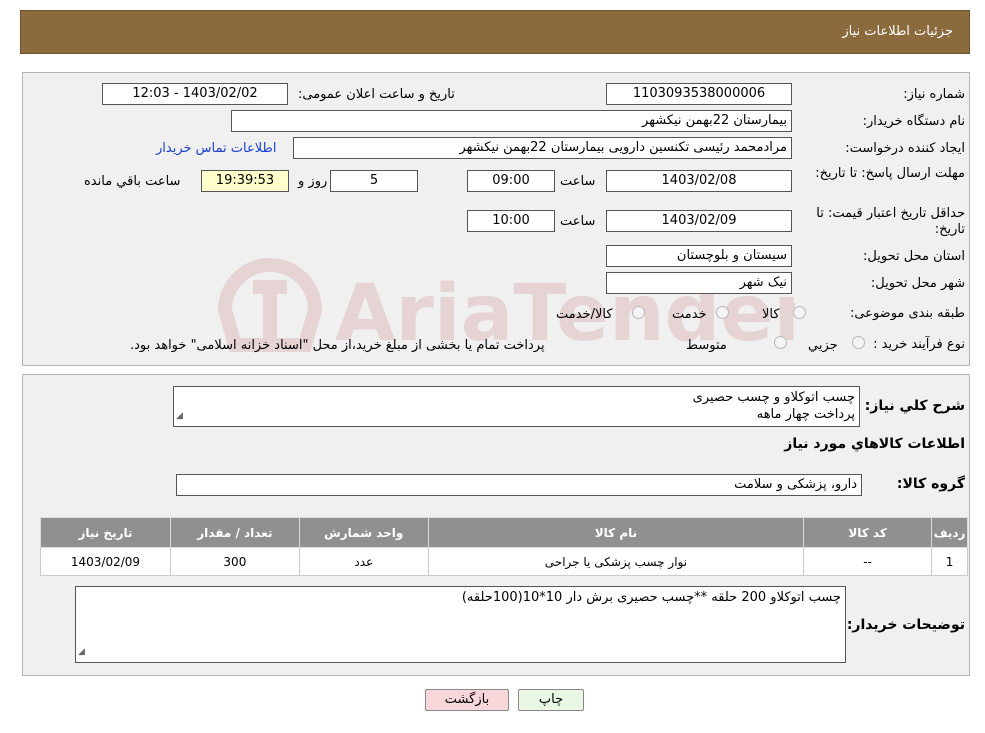 Image resolution: width=985 pixels, height=733 pixels. I want to click on description-line-2: پرداخت چهار ماهه, so click(805, 414).